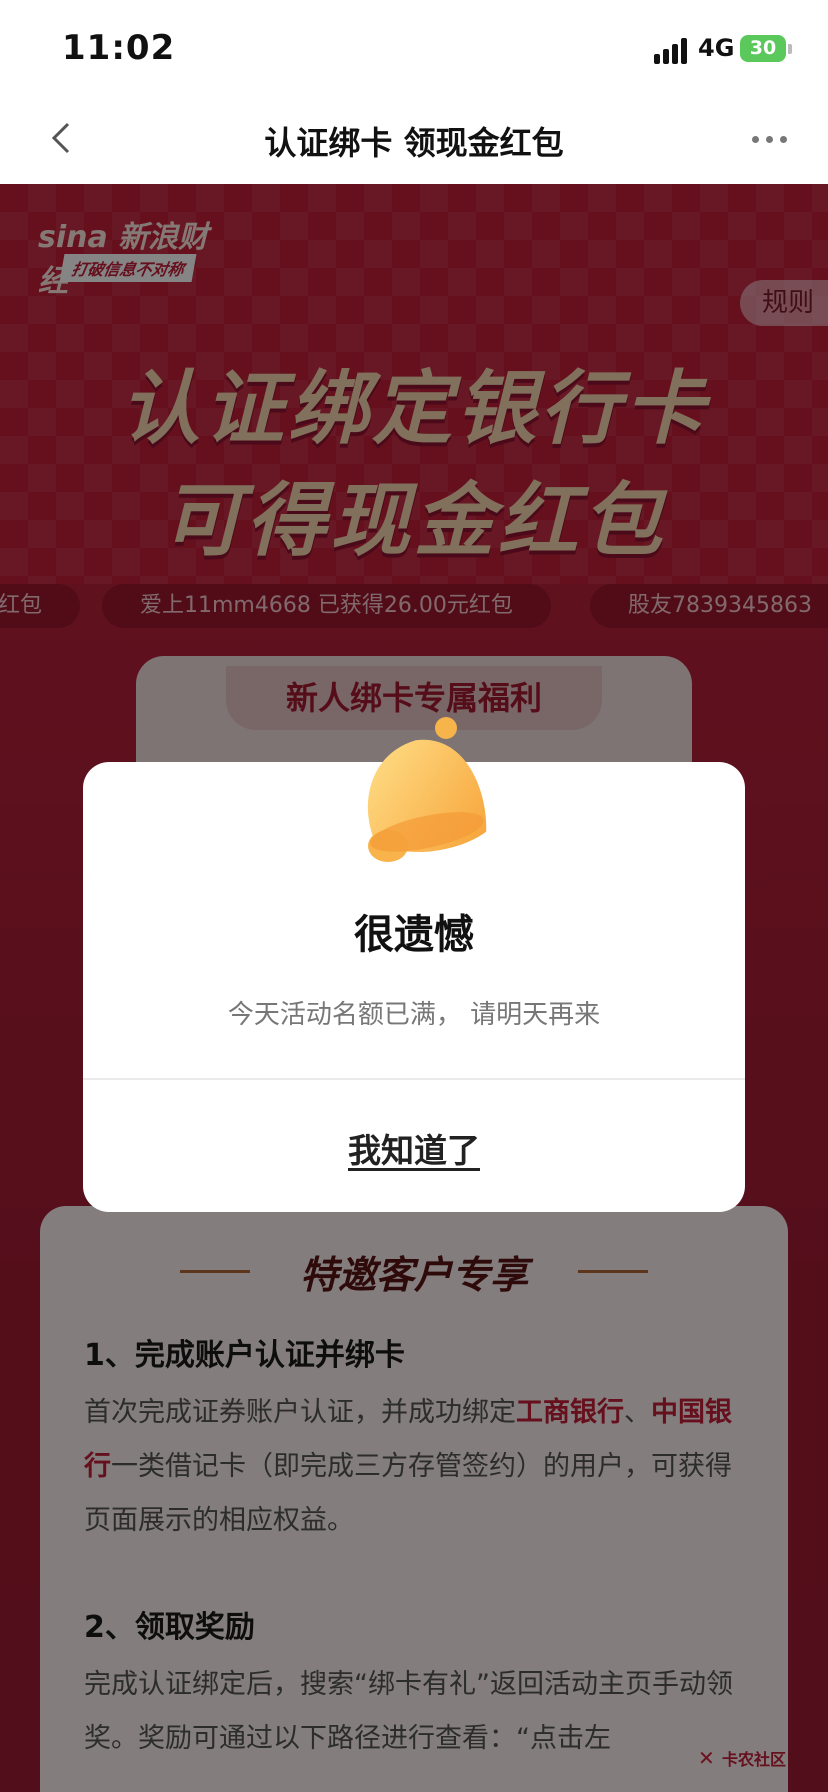  I want to click on more-options-button, so click(770, 141).